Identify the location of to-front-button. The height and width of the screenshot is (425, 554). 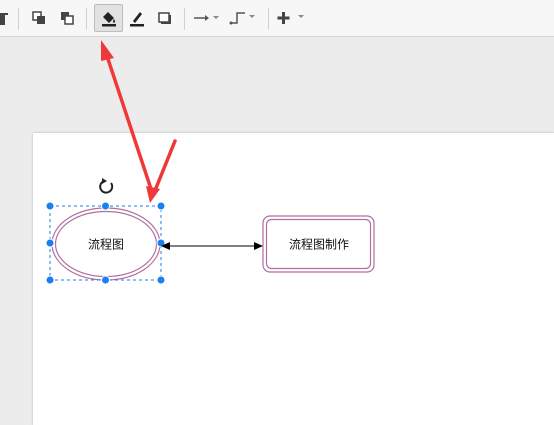
(39, 18).